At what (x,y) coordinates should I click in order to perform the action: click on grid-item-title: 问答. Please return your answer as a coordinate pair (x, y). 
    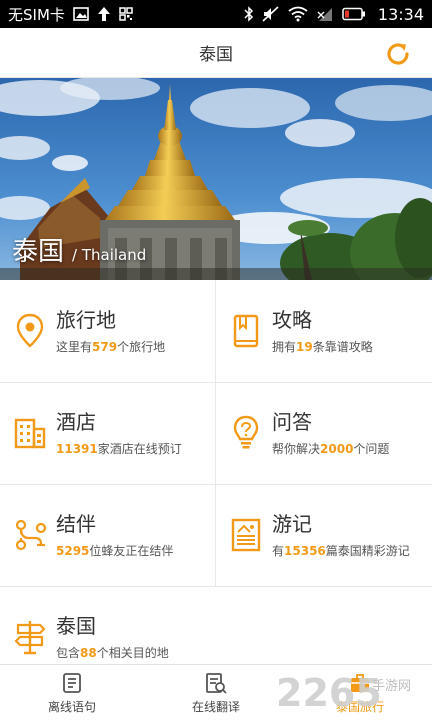
    Looking at the image, I should click on (292, 422).